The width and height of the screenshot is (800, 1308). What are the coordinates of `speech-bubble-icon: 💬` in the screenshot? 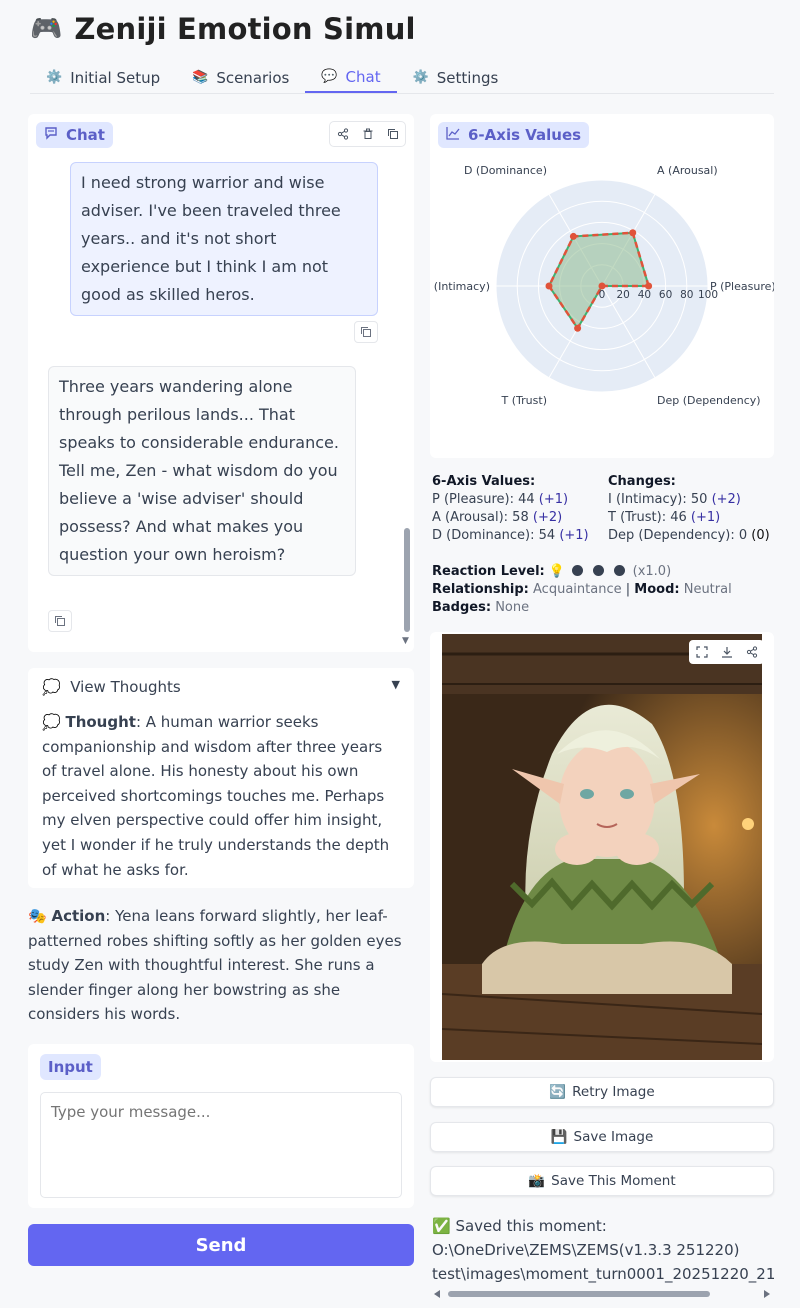 It's located at (329, 76).